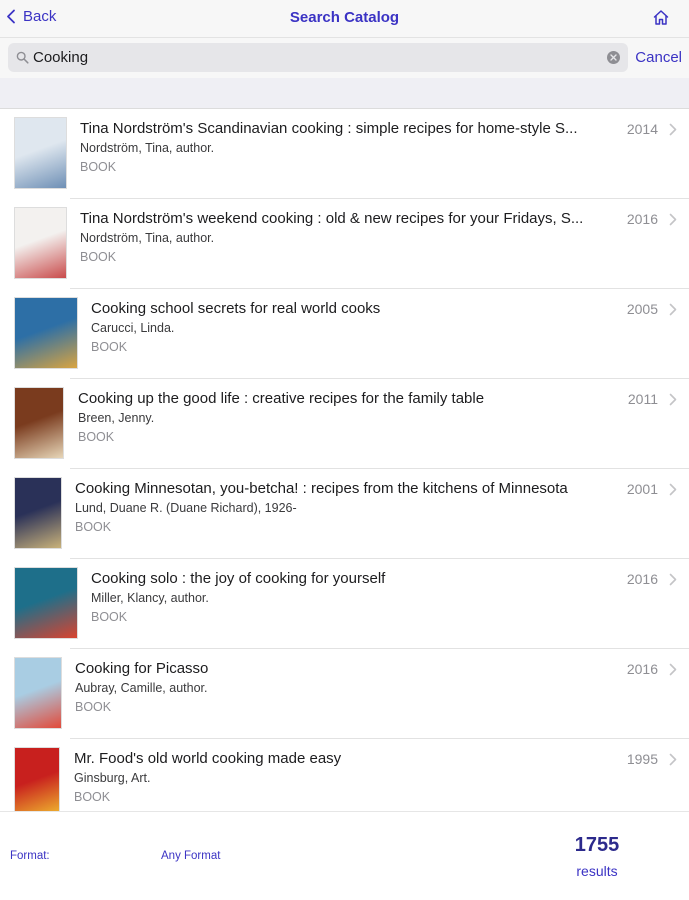  Describe the element at coordinates (142, 668) in the screenshot. I see `result-title: Cooking for Picasso` at that location.